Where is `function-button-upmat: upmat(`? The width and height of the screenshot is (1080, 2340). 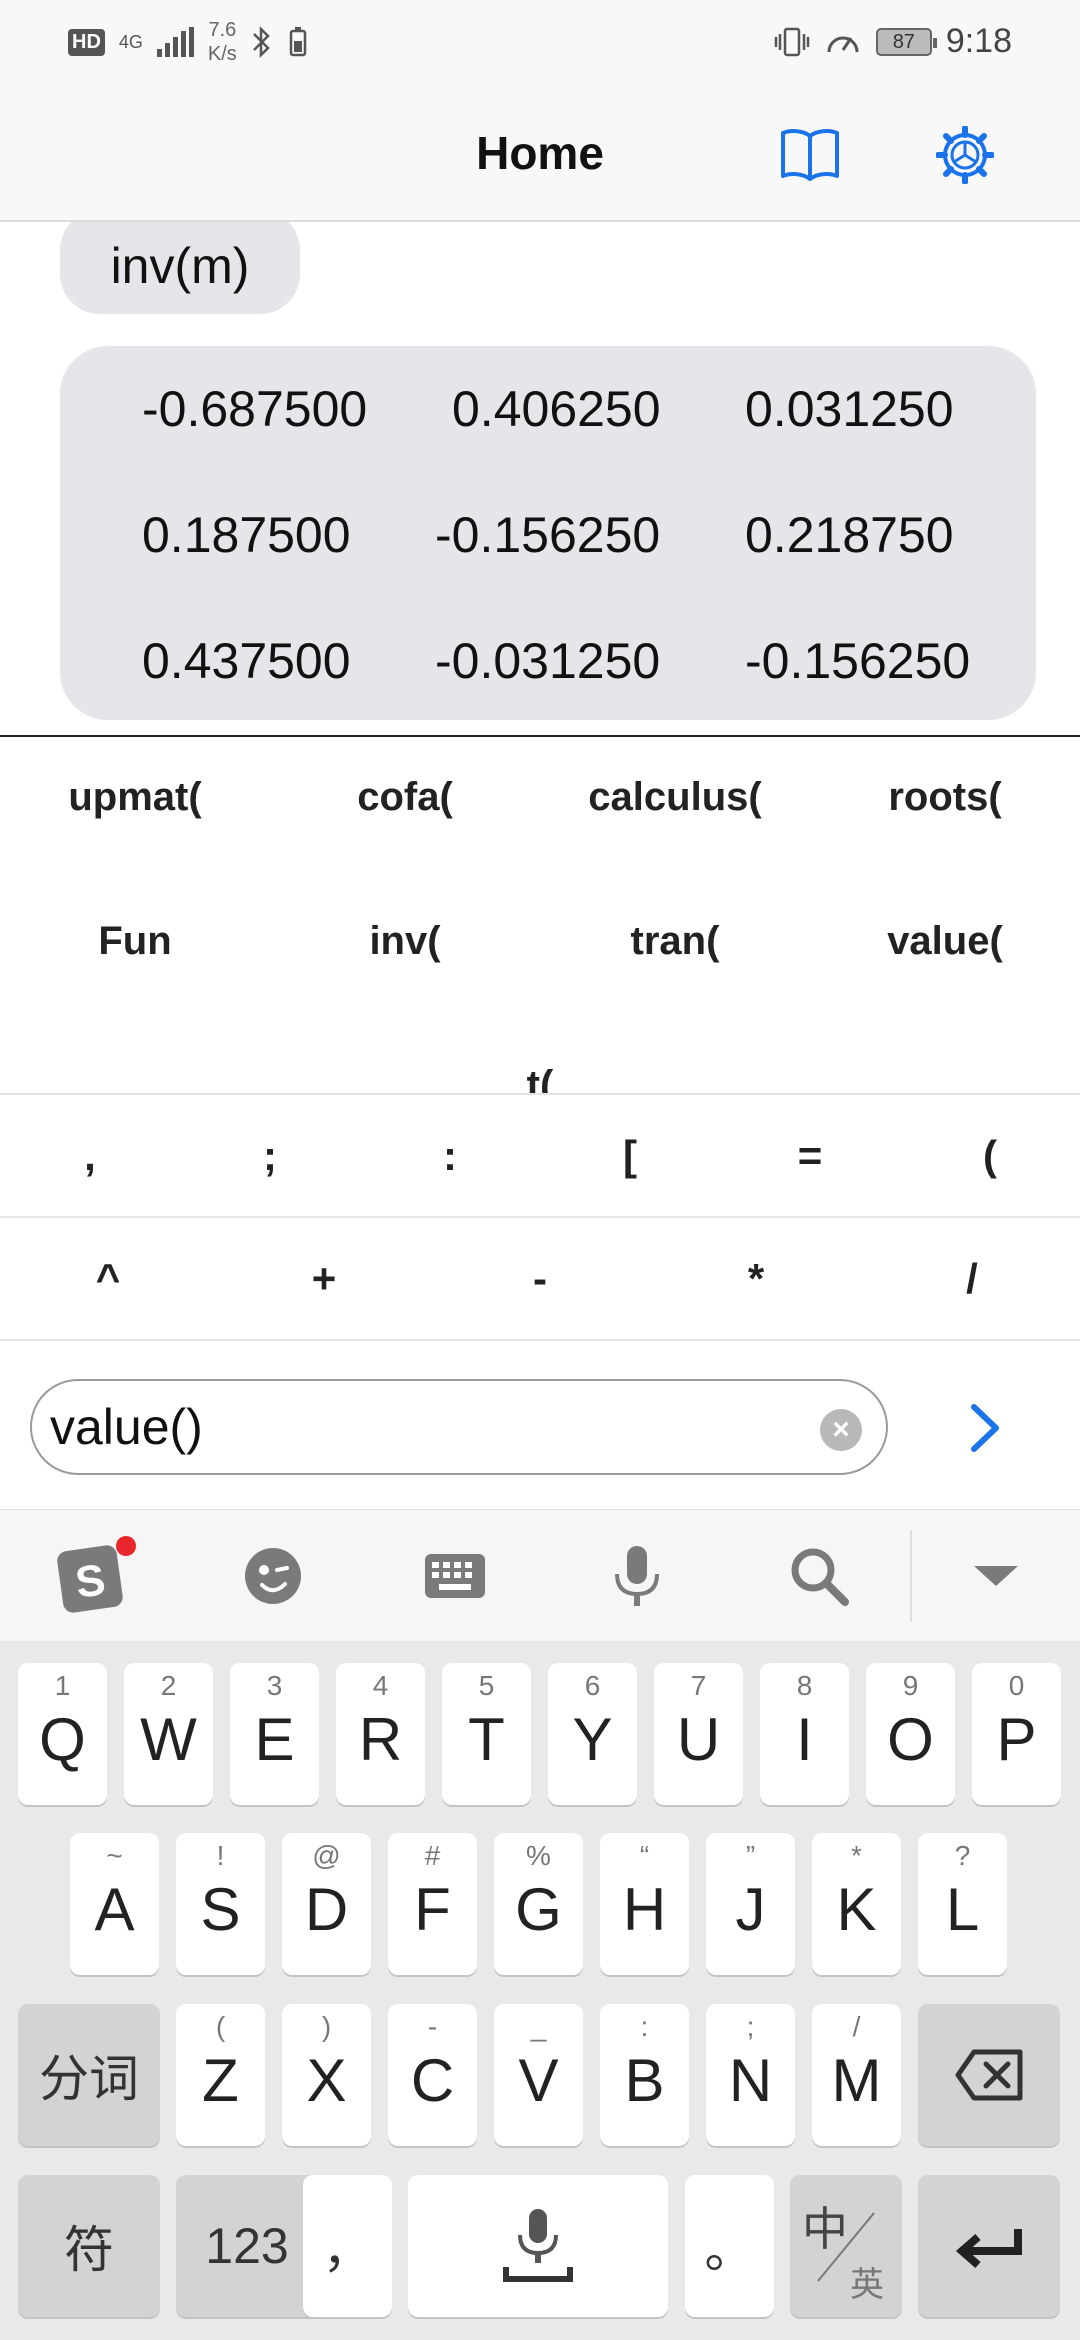 function-button-upmat: upmat( is located at coordinates (135, 797).